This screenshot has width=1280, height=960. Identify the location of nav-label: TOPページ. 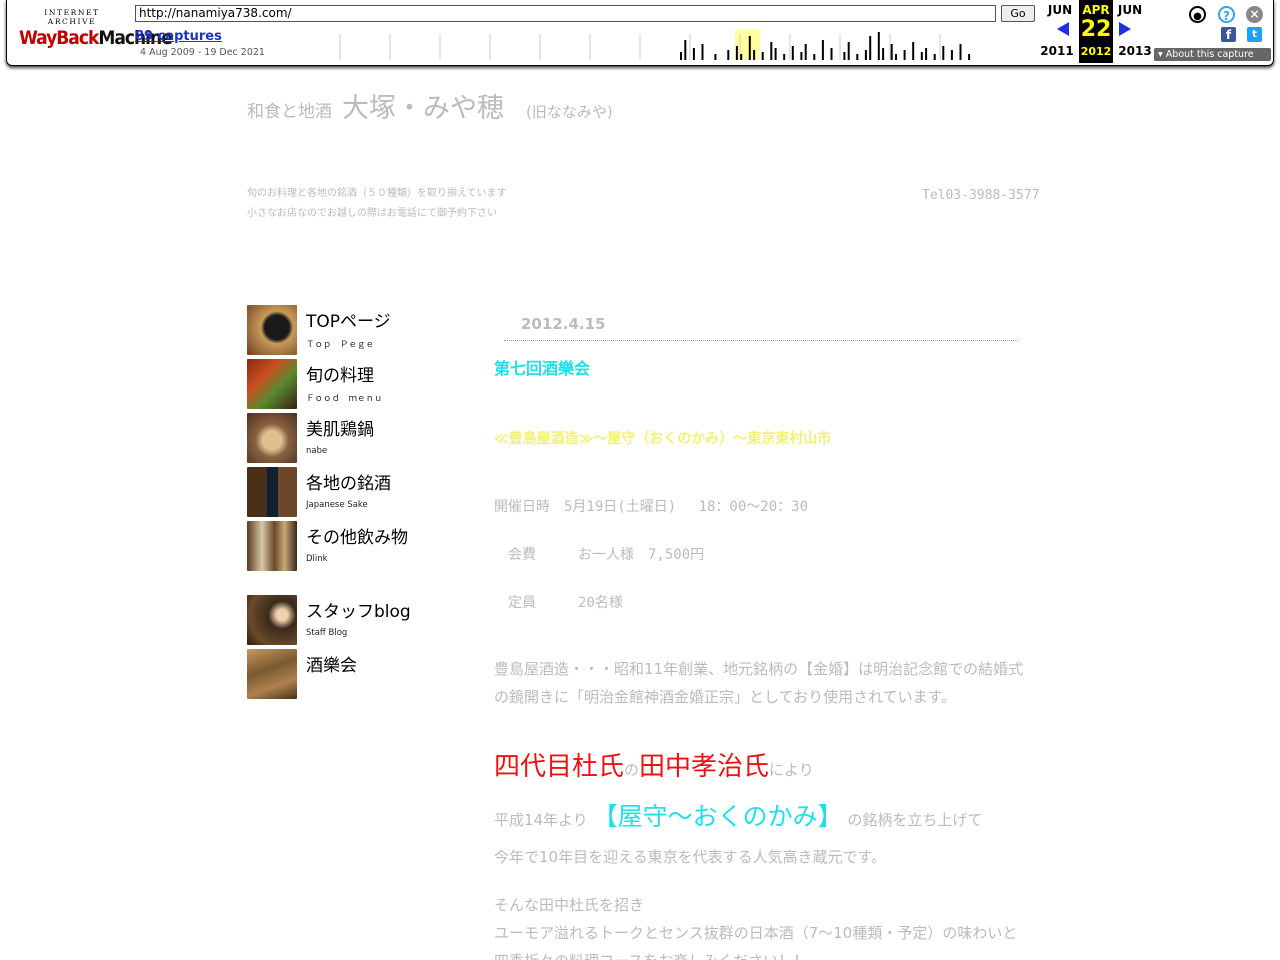
(348, 322).